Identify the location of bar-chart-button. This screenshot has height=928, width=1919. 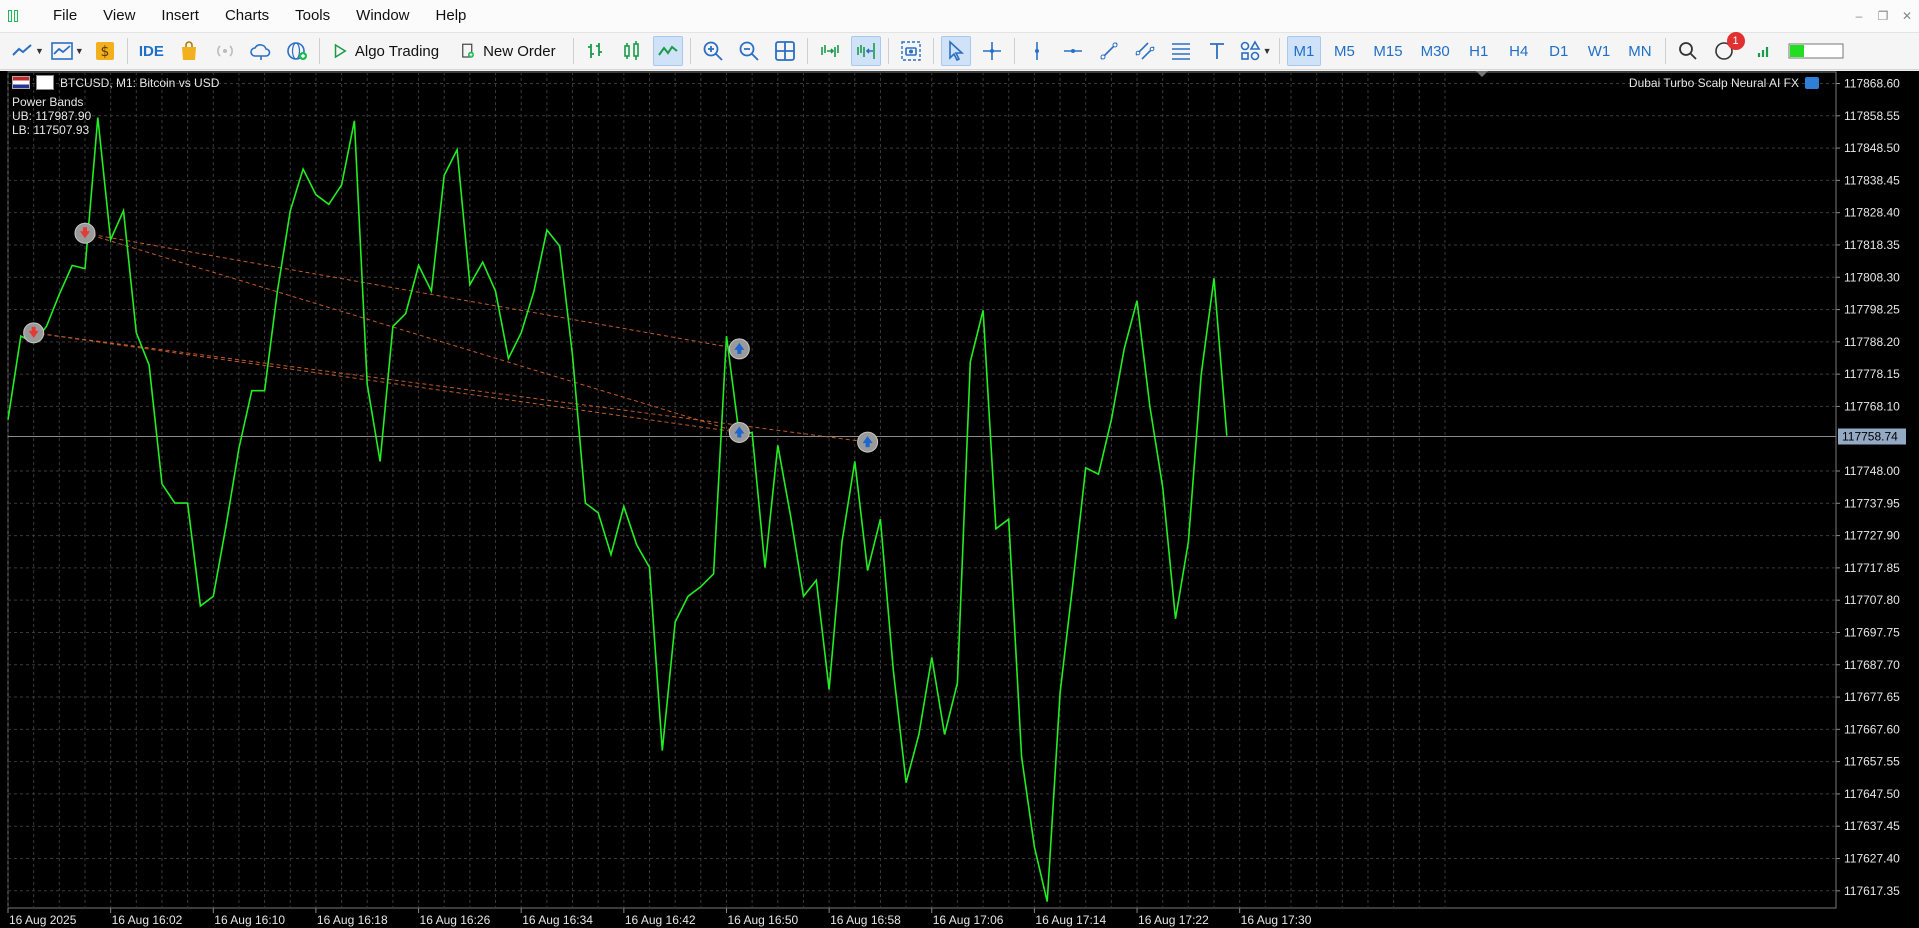
(596, 51).